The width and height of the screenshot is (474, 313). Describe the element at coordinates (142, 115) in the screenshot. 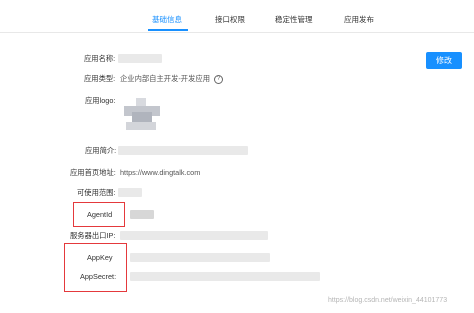

I see `app-logo-image` at that location.